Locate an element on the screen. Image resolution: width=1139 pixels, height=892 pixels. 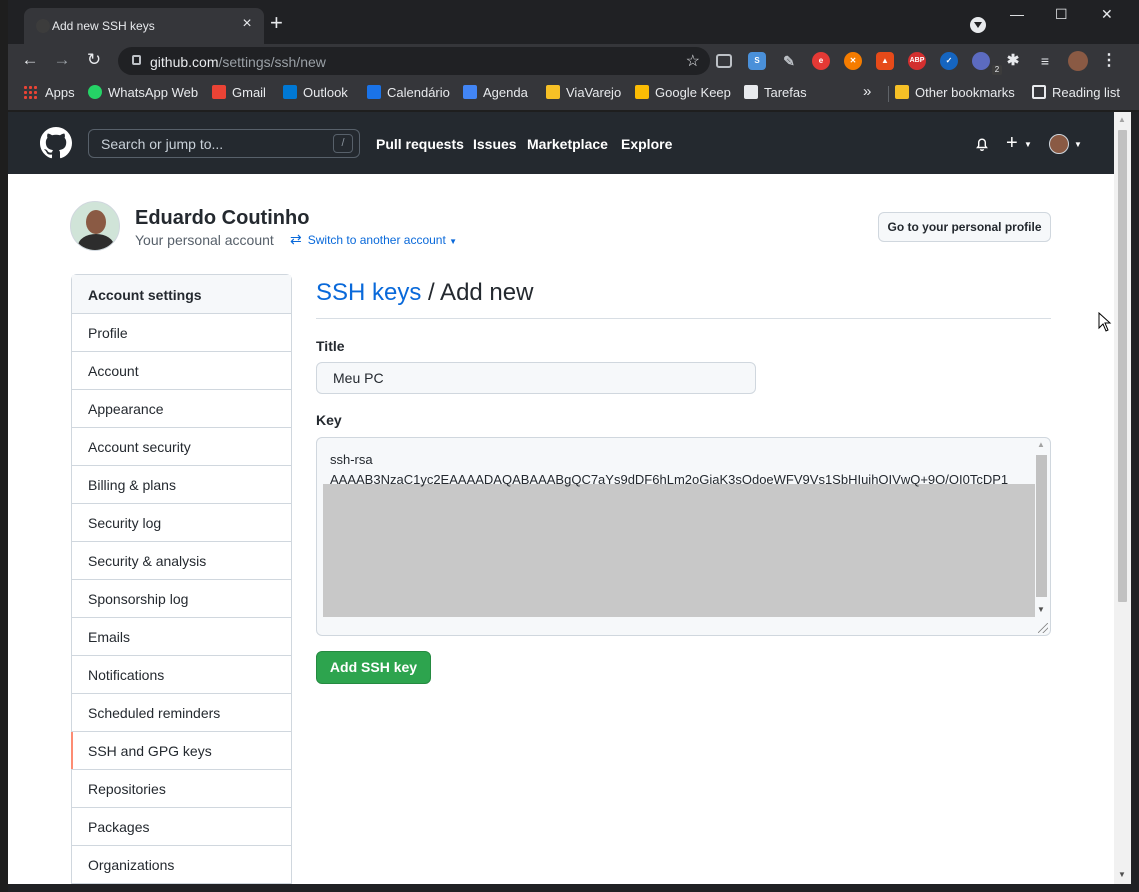
sidebar-item-account-security: Account security is located at coordinates (181, 447).